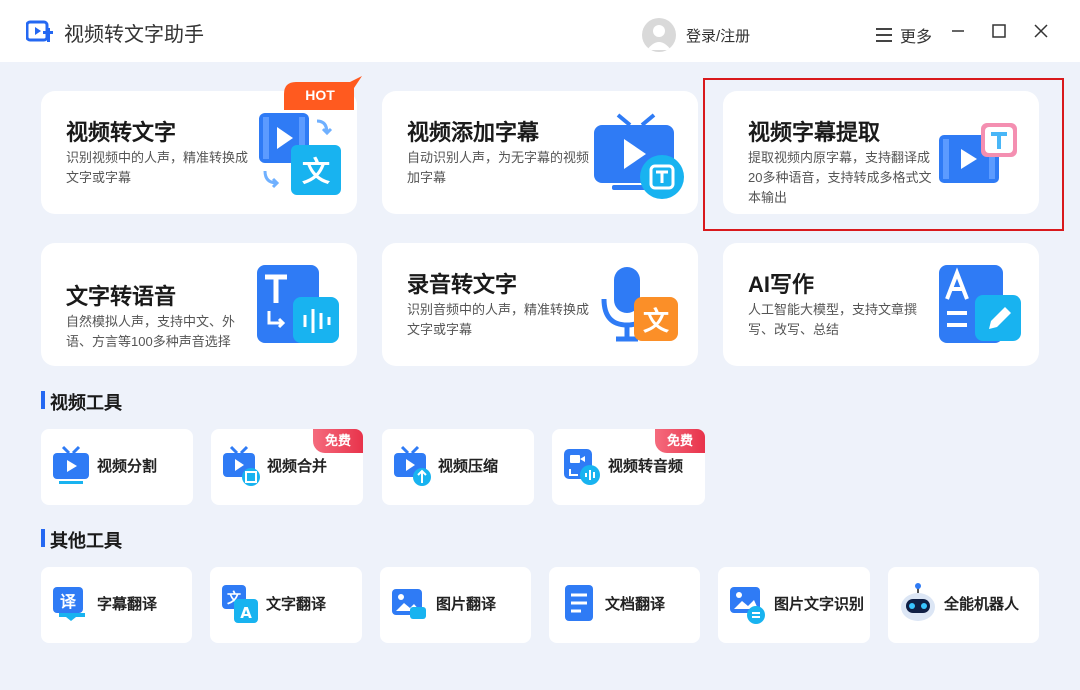  I want to click on subtitle-extract-icon, so click(978, 153).